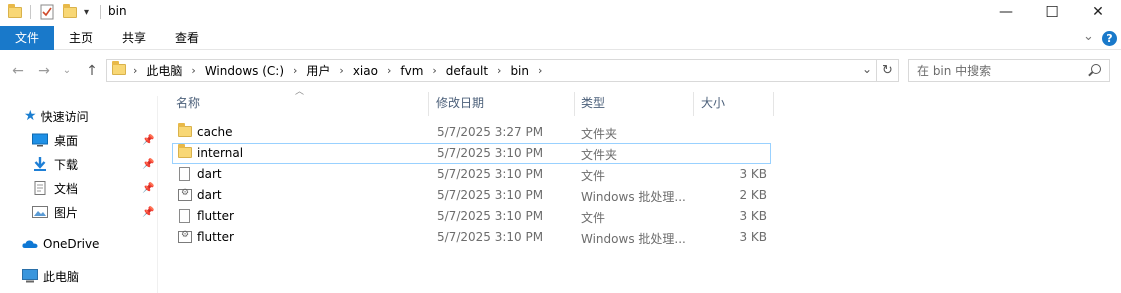  Describe the element at coordinates (220, 153) in the screenshot. I see `file-name: internal` at that location.